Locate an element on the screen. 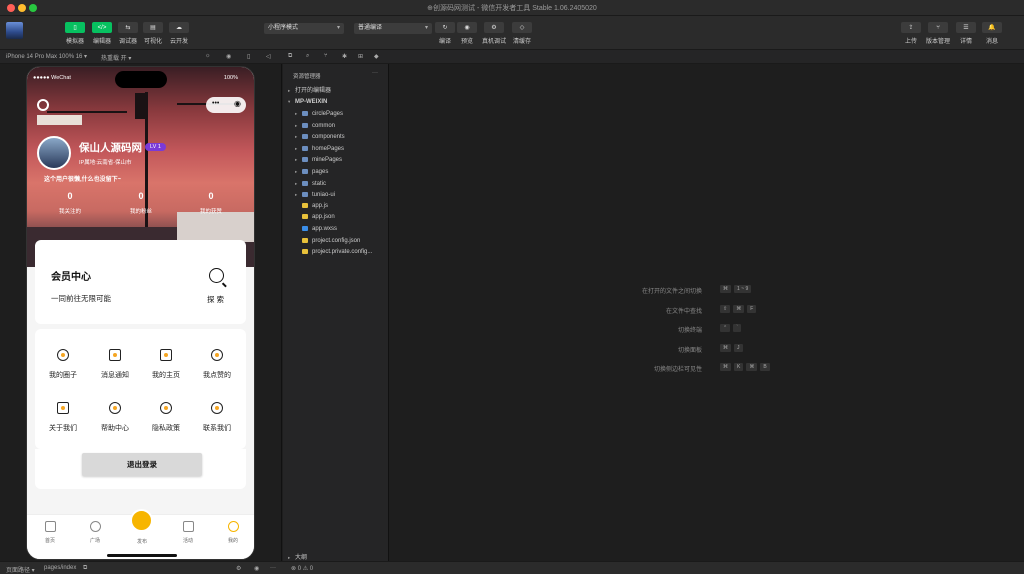  file-item: app.json is located at coordinates (336, 217).